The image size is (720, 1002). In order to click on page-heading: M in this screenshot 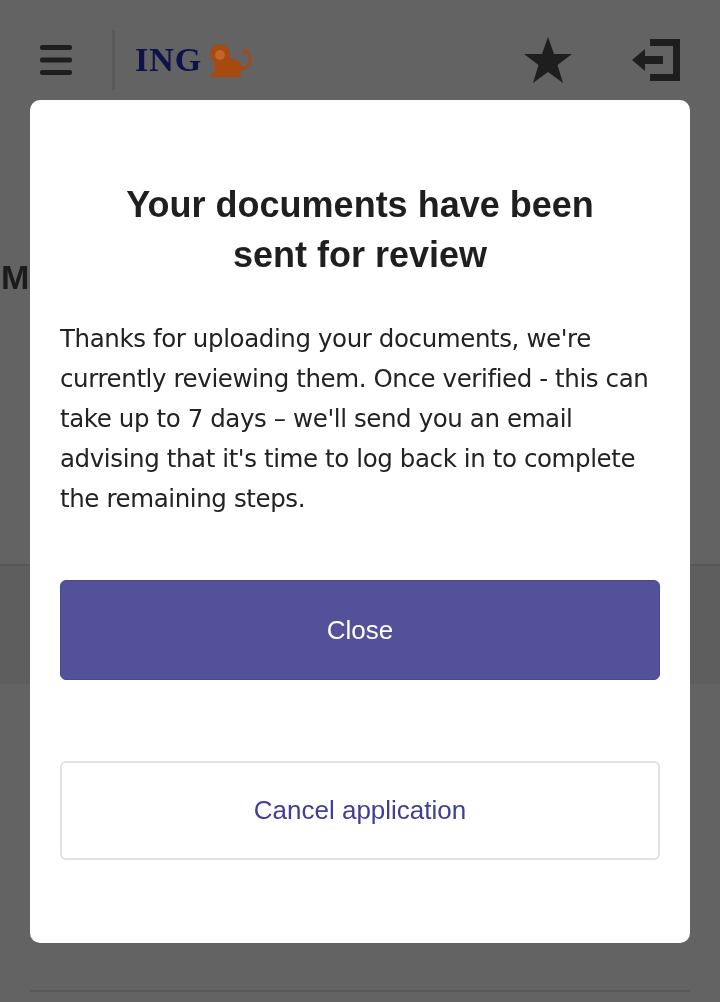, I will do `click(15, 277)`.